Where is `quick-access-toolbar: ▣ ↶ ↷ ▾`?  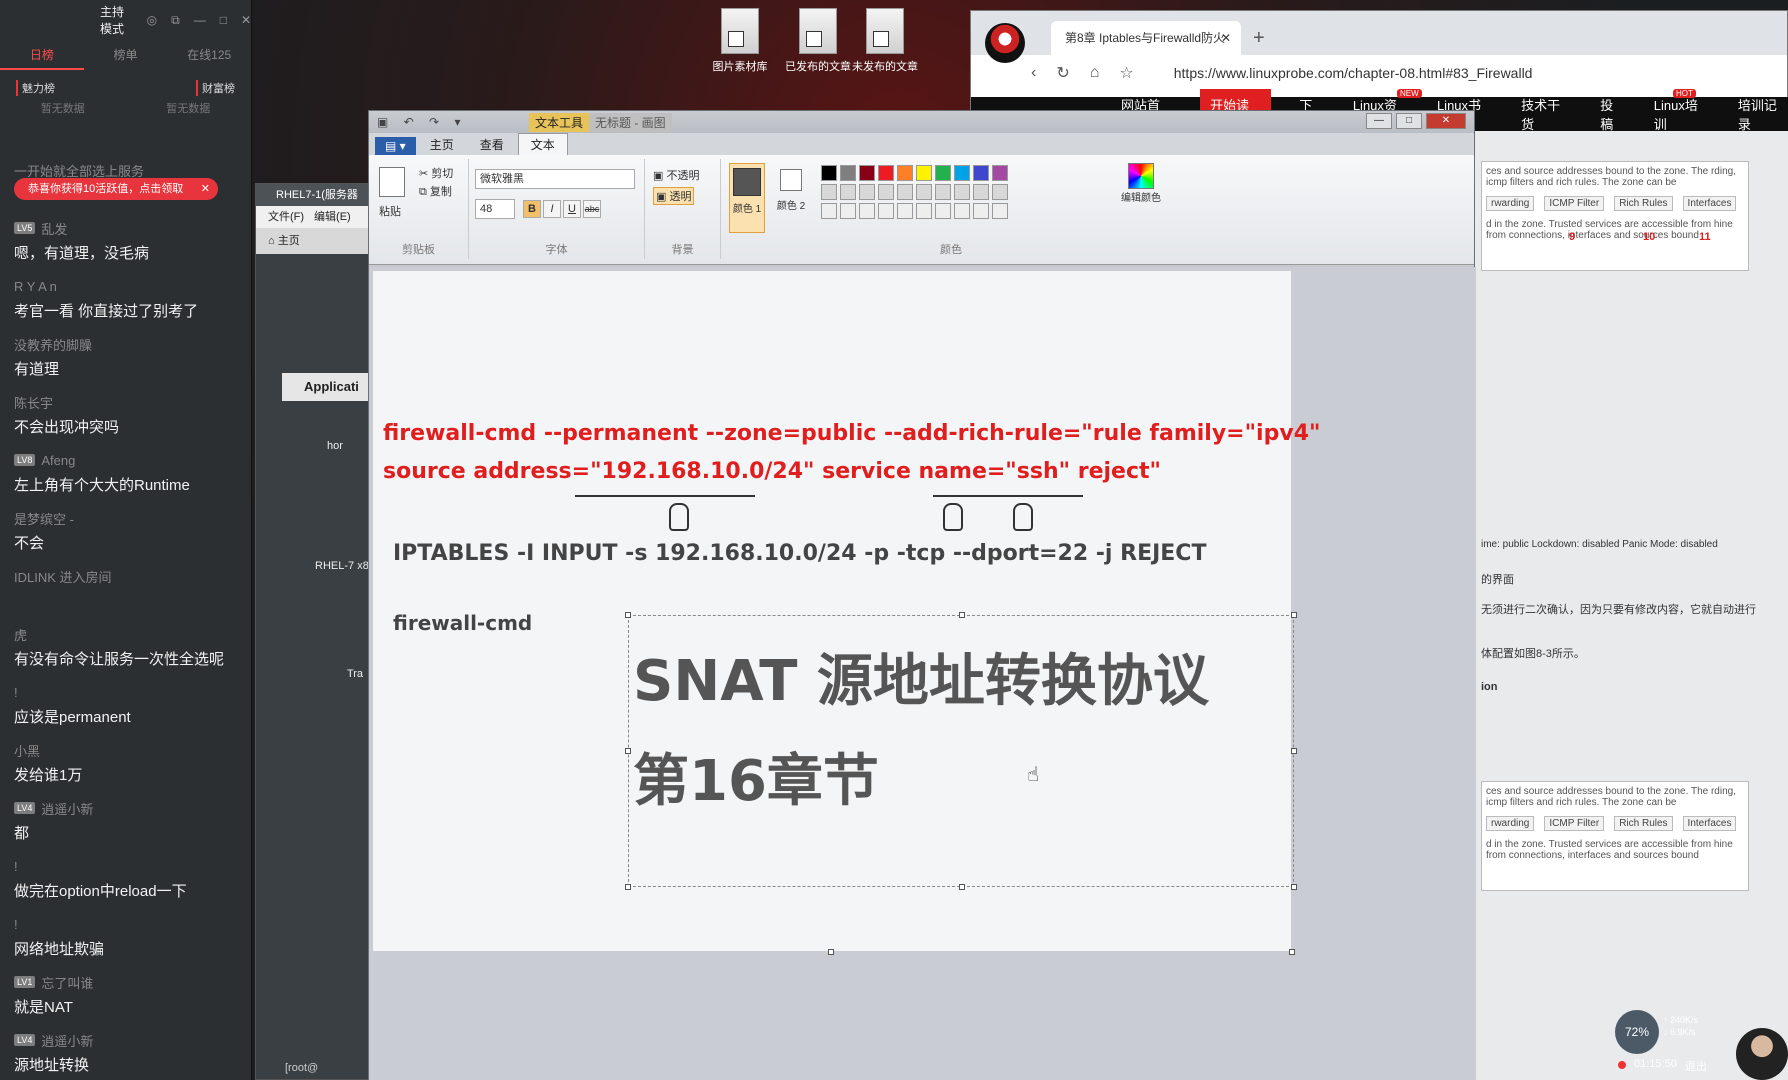
quick-access-toolbar: ▣ ↶ ↷ ▾ is located at coordinates (421, 122).